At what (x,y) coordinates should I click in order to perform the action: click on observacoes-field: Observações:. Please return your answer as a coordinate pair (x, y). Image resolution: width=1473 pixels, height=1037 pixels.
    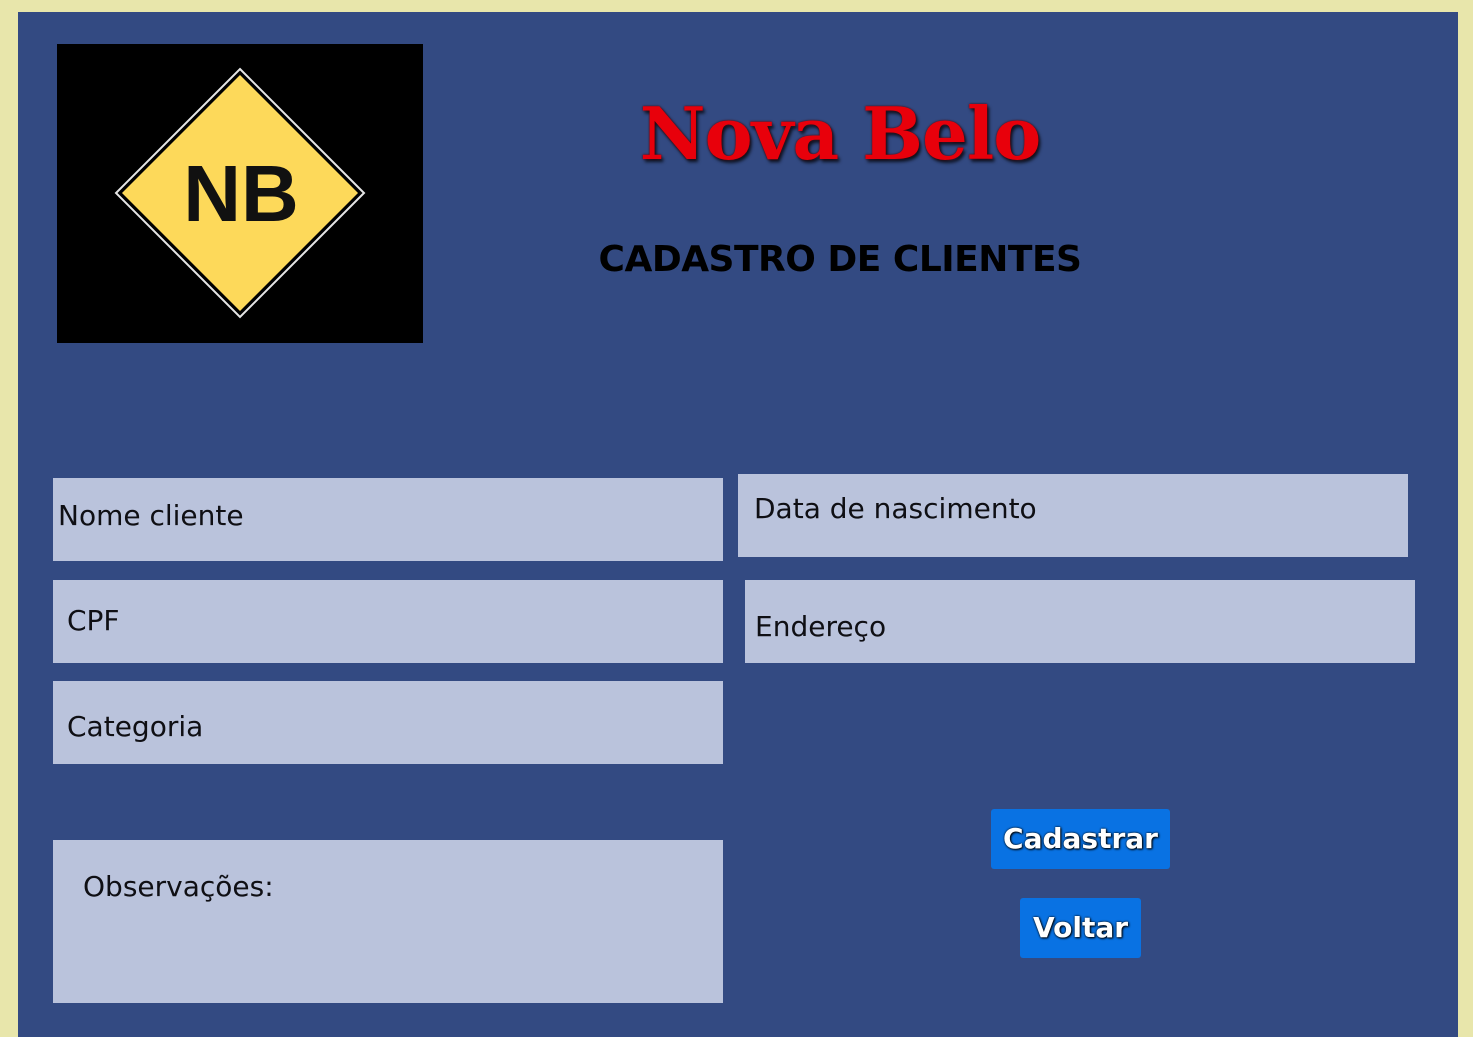
    Looking at the image, I should click on (388, 921).